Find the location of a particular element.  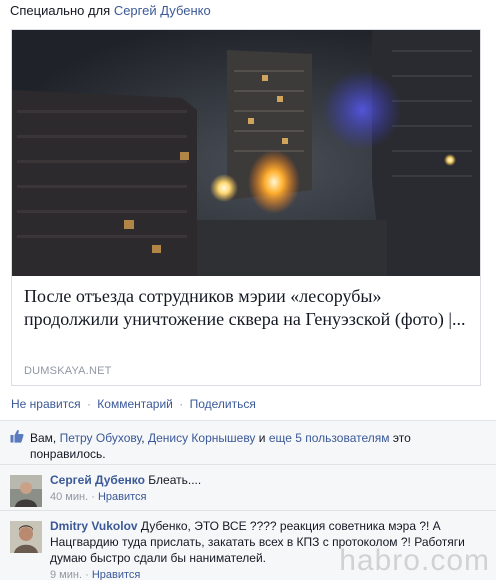

liker-petr-obukhov: Петру Обухову is located at coordinates (101, 438).